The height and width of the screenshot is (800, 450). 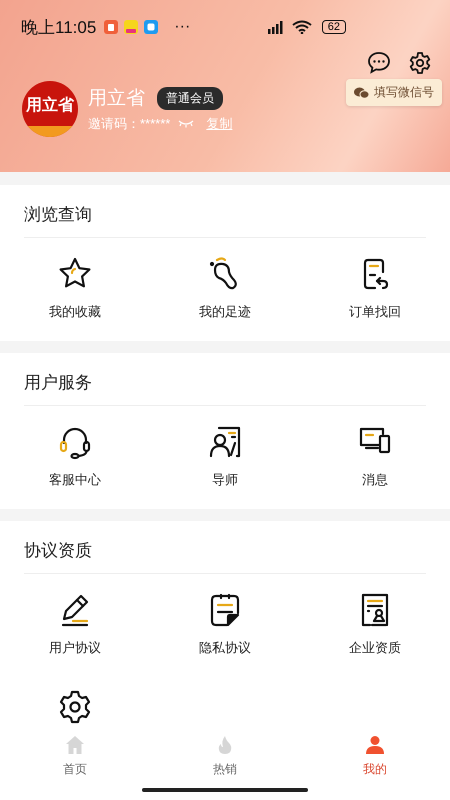 I want to click on battery-level: 62, so click(x=334, y=27).